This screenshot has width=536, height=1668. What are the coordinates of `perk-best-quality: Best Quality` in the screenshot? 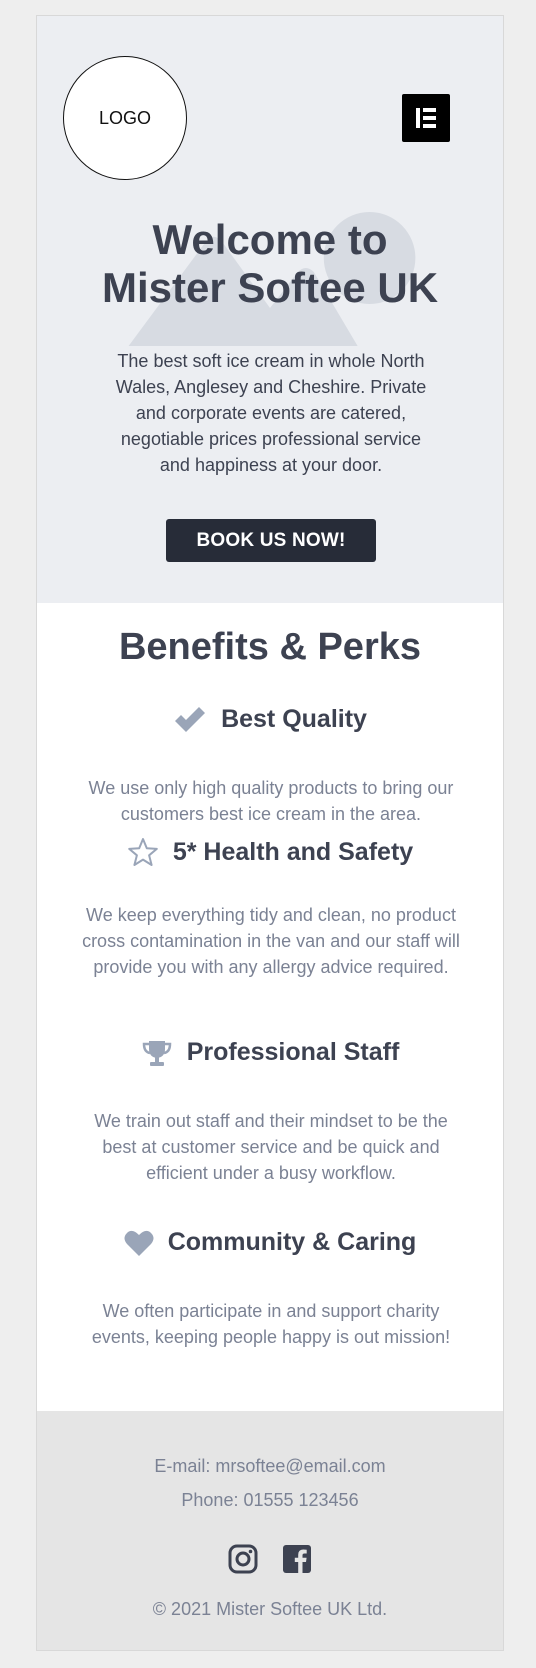 It's located at (270, 719).